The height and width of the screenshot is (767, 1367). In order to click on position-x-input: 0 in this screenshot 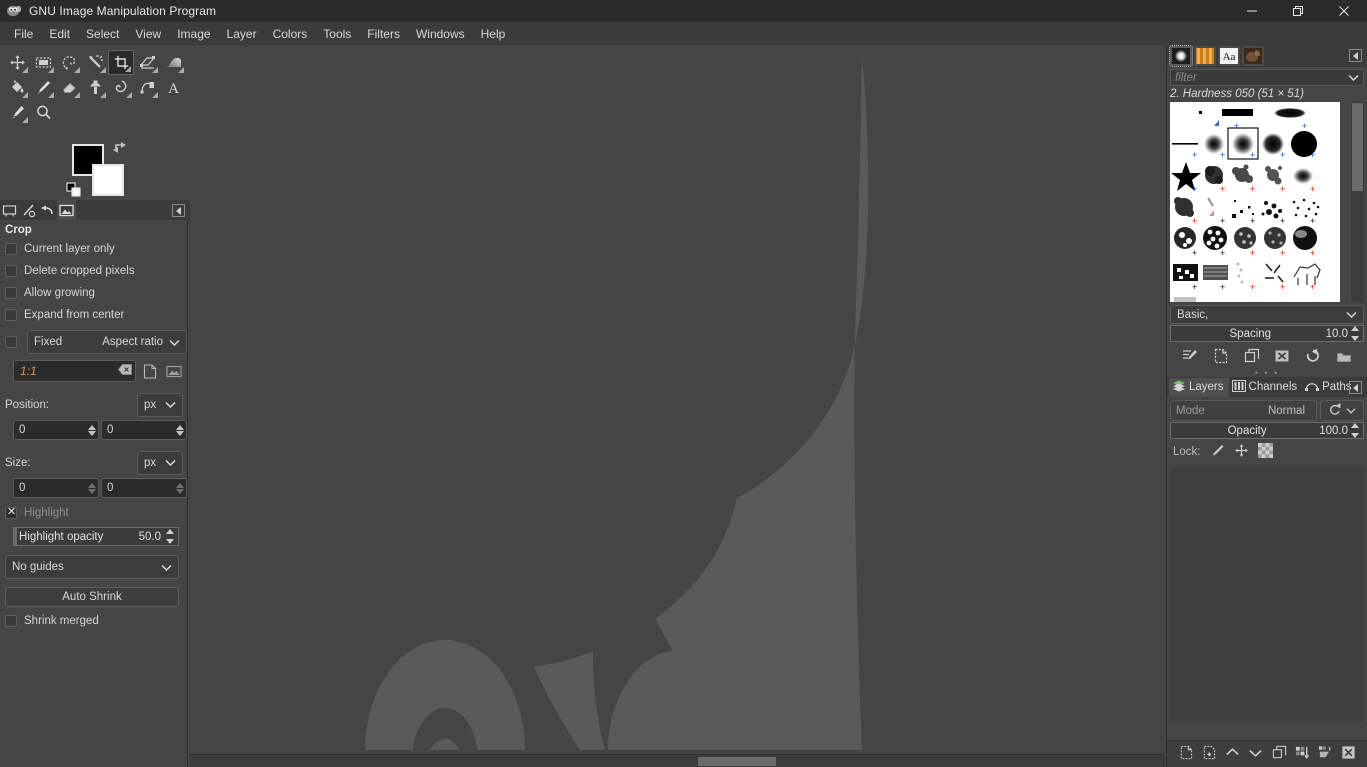, I will do `click(56, 430)`.